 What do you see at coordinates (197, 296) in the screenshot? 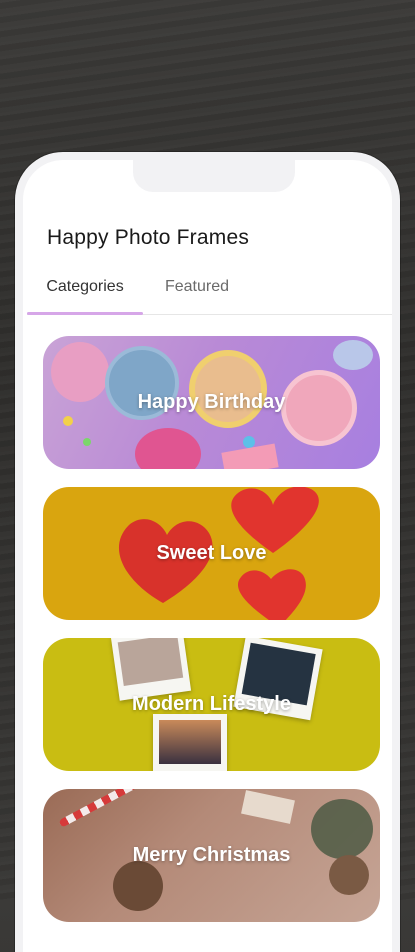
I see `tab-featured: Featured` at bounding box center [197, 296].